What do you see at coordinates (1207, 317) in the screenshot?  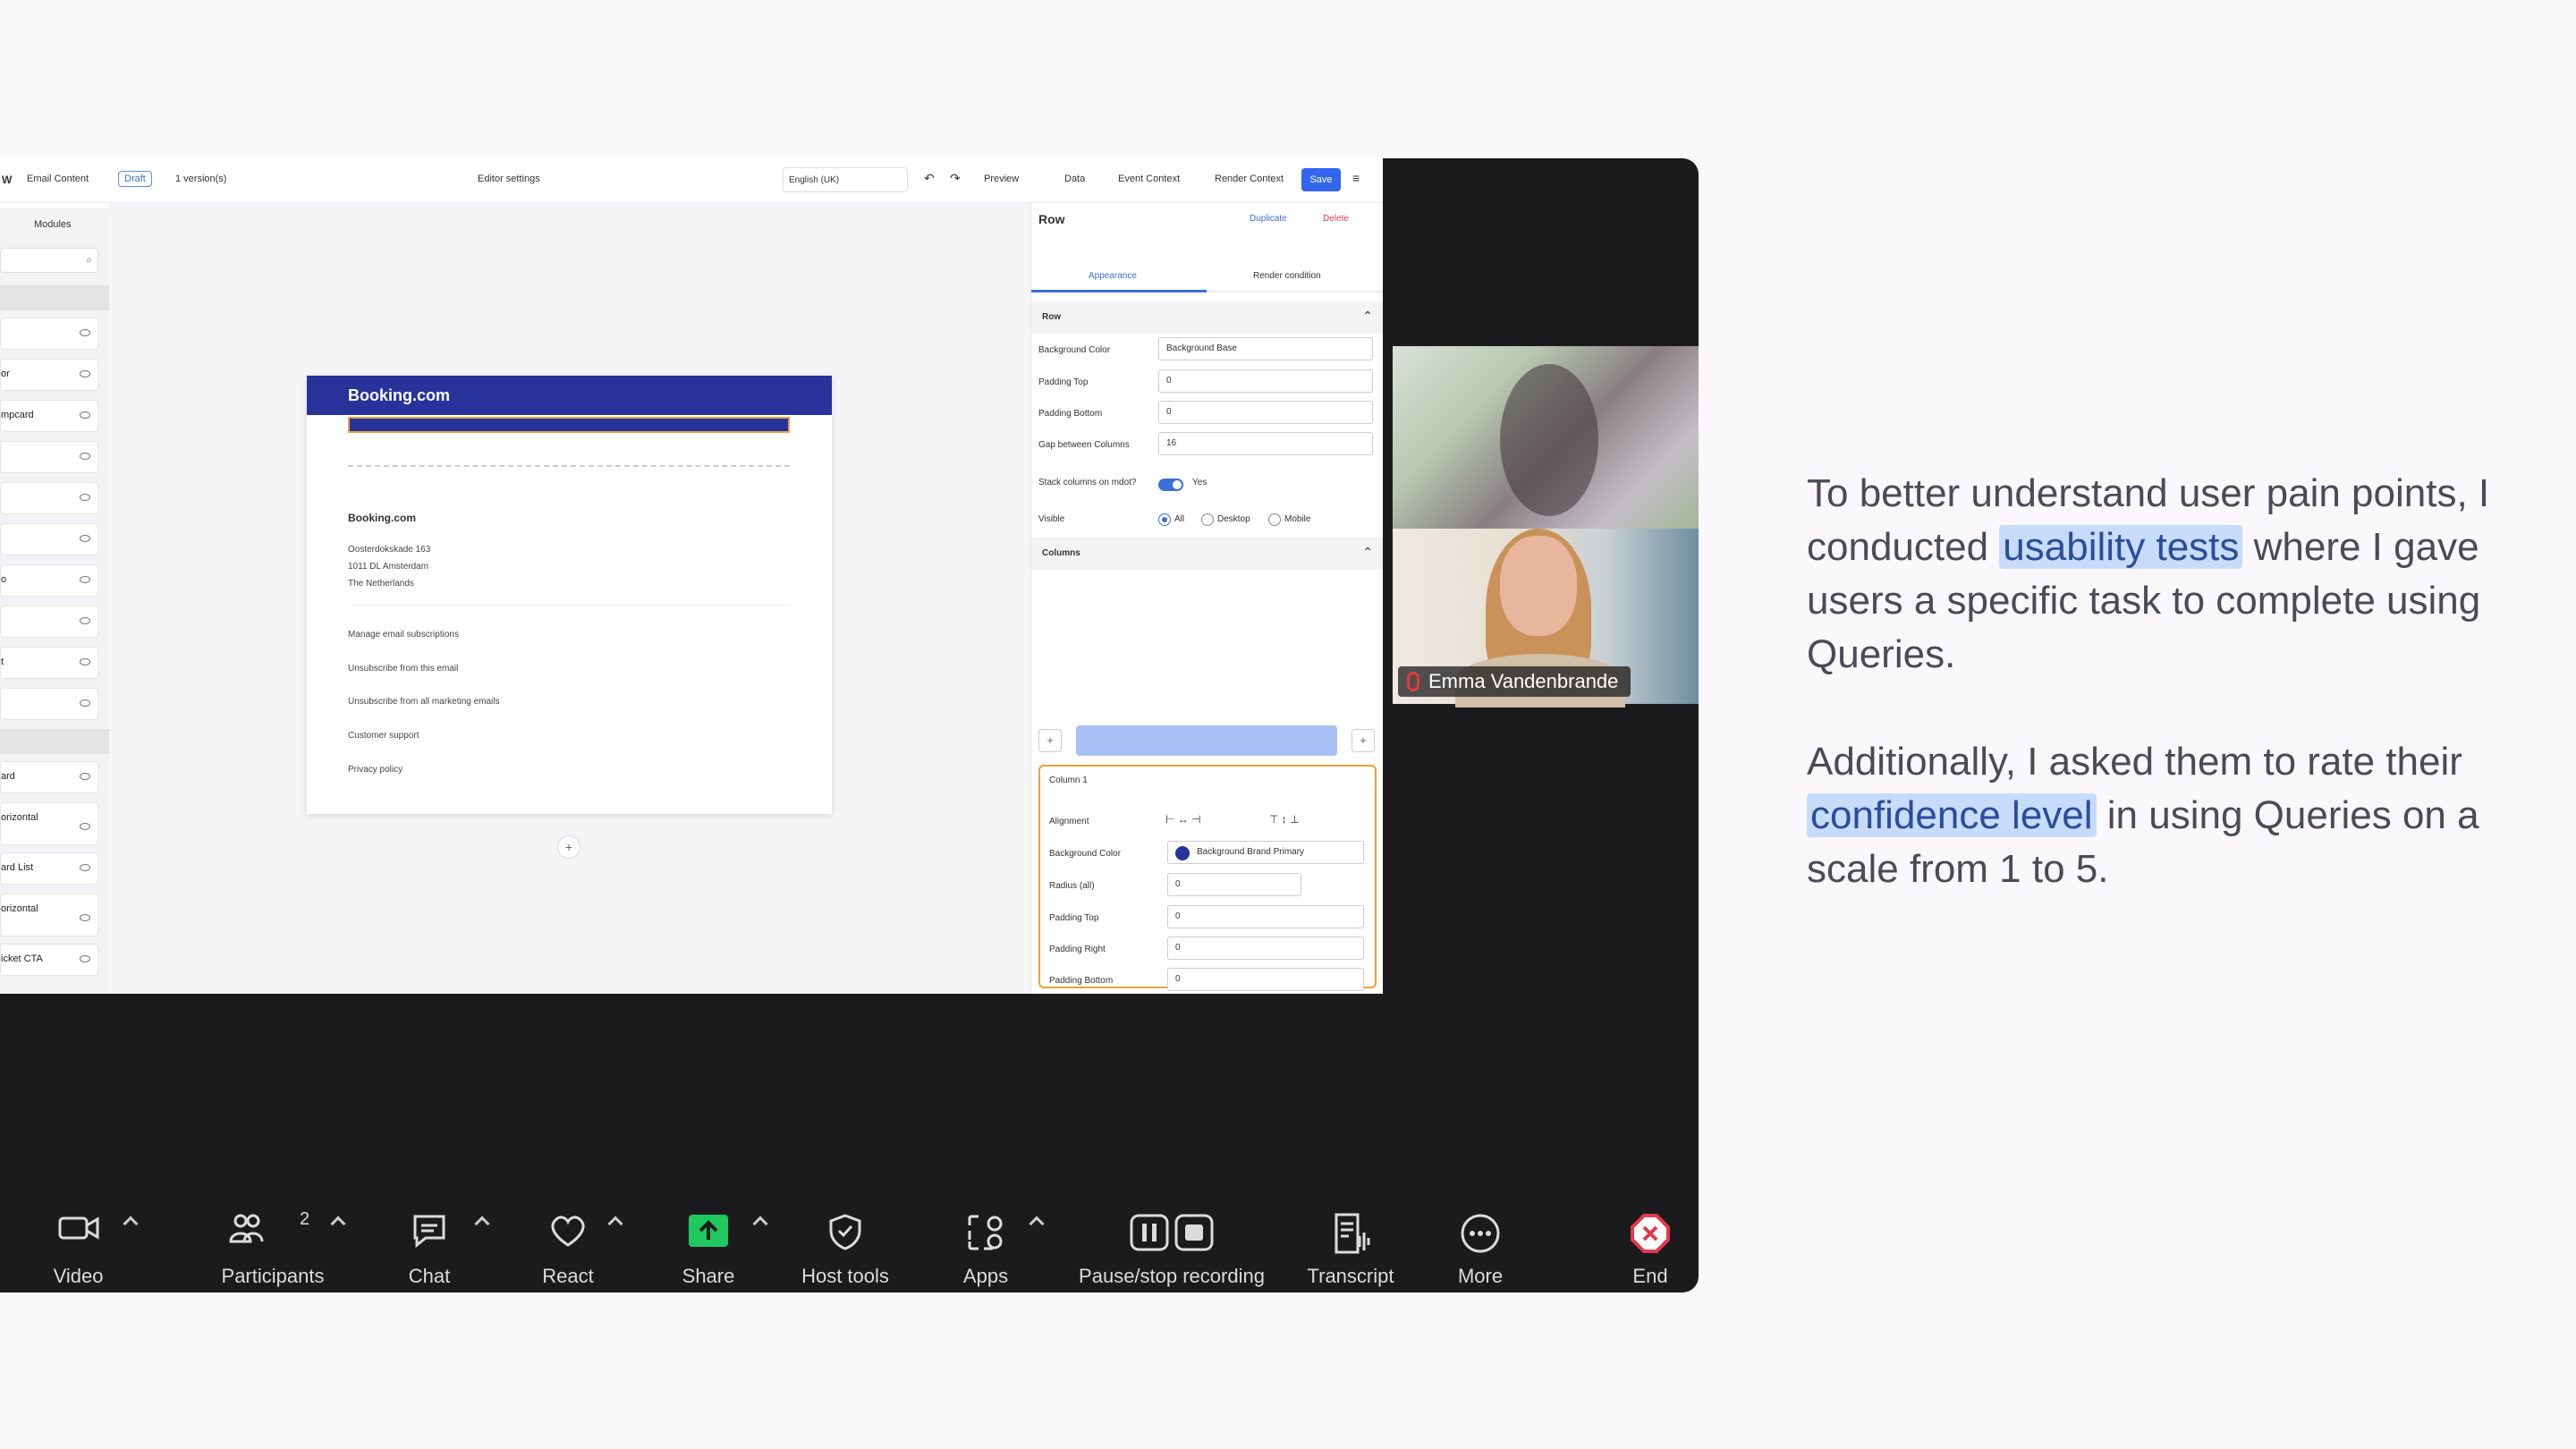 I see `row-section-header: Row ⌃` at bounding box center [1207, 317].